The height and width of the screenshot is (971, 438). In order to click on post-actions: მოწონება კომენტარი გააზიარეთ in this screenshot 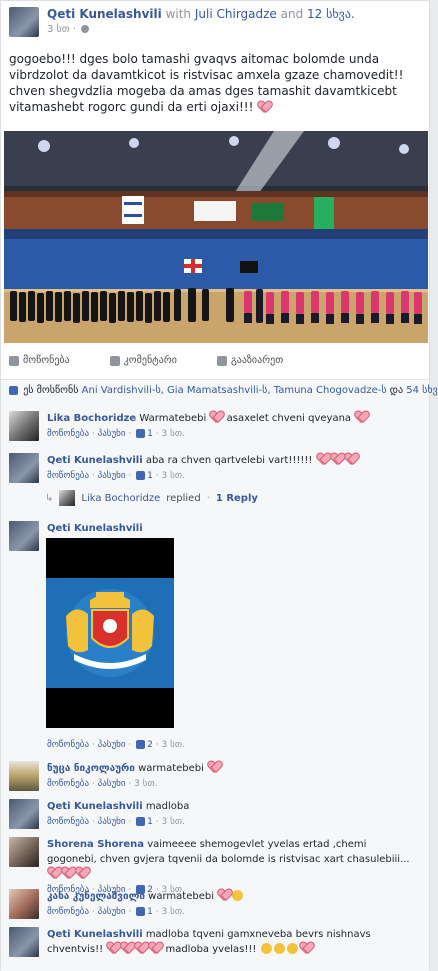, I will do `click(146, 360)`.